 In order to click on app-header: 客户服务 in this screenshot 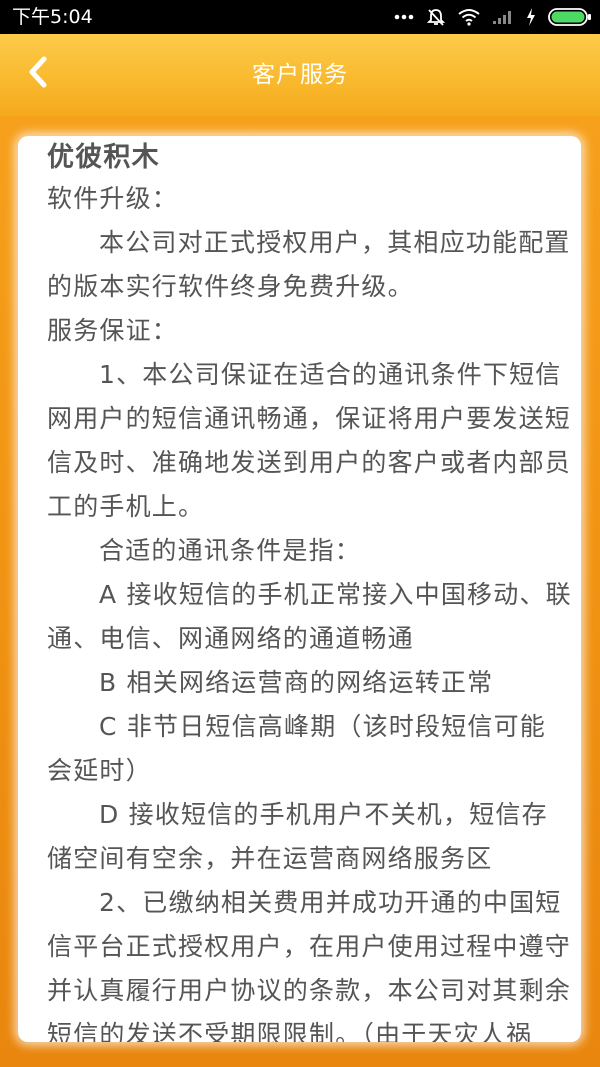, I will do `click(300, 75)`.